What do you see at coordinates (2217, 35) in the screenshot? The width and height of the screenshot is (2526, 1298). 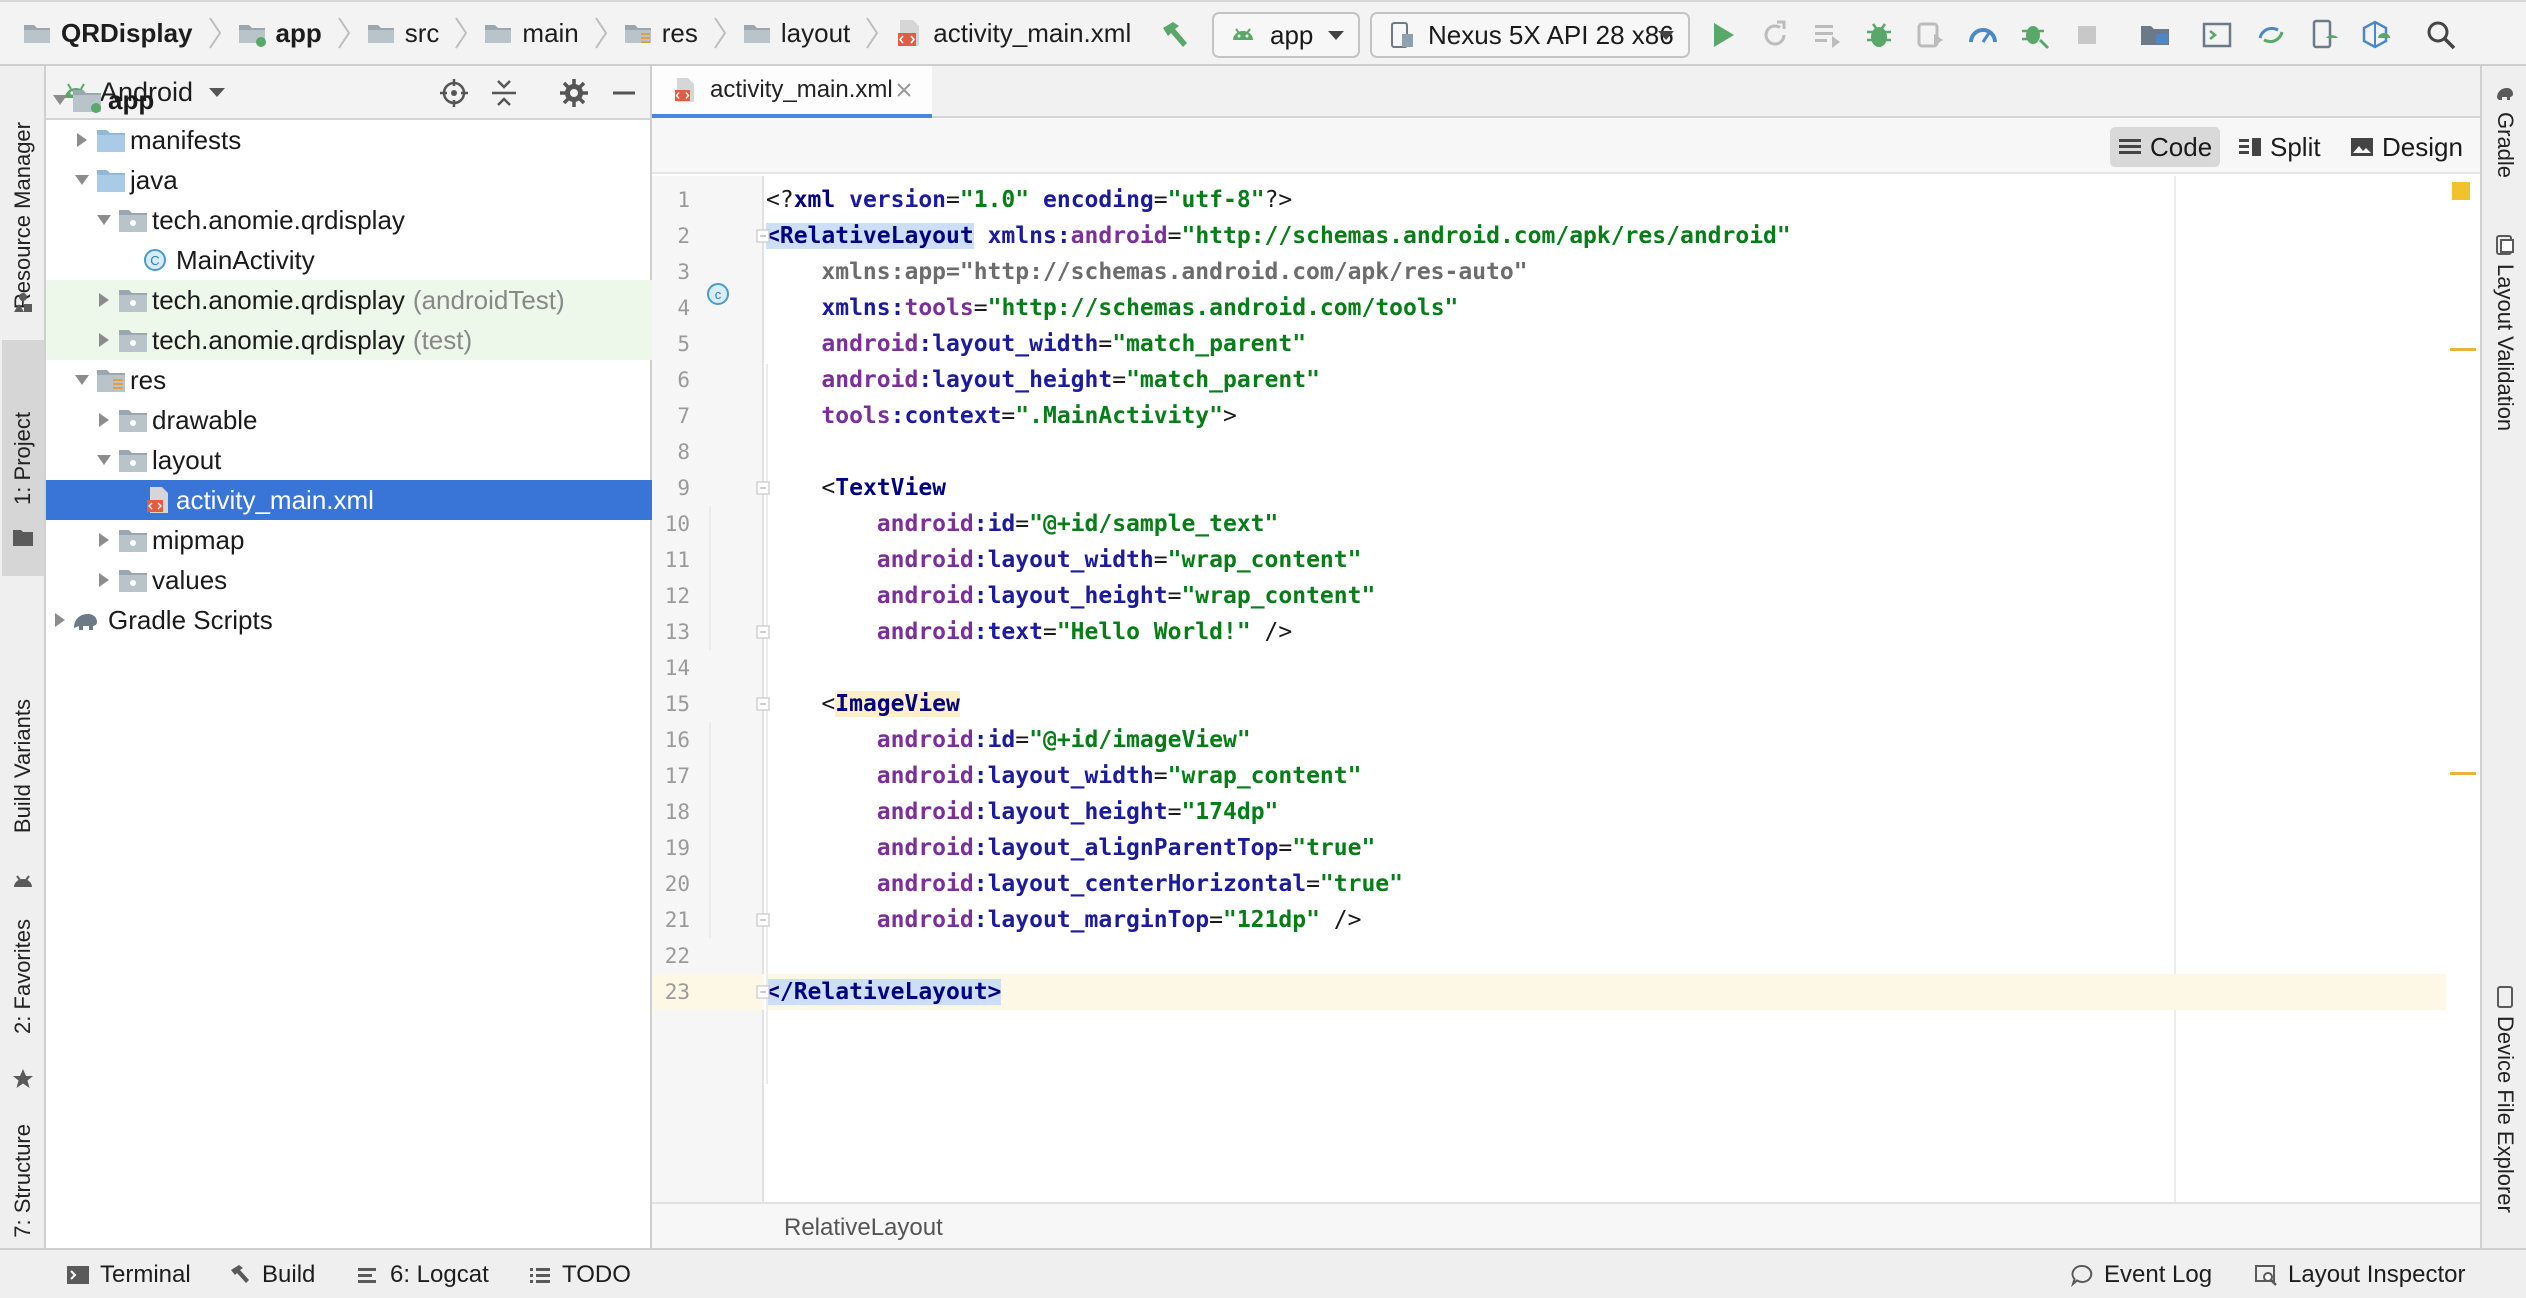 I see `terminal-window-icon` at bounding box center [2217, 35].